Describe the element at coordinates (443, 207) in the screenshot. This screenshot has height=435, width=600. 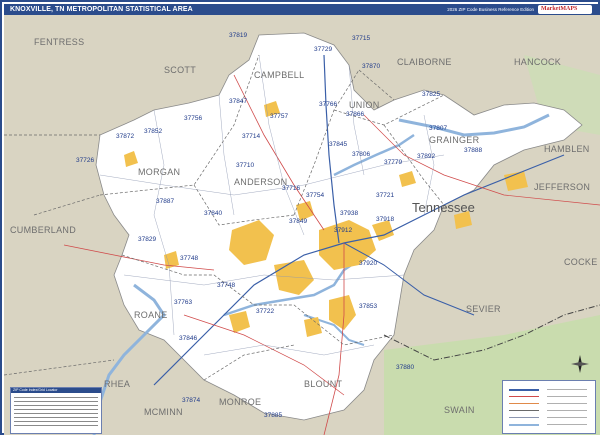
I see `state-label: Tennessee` at that location.